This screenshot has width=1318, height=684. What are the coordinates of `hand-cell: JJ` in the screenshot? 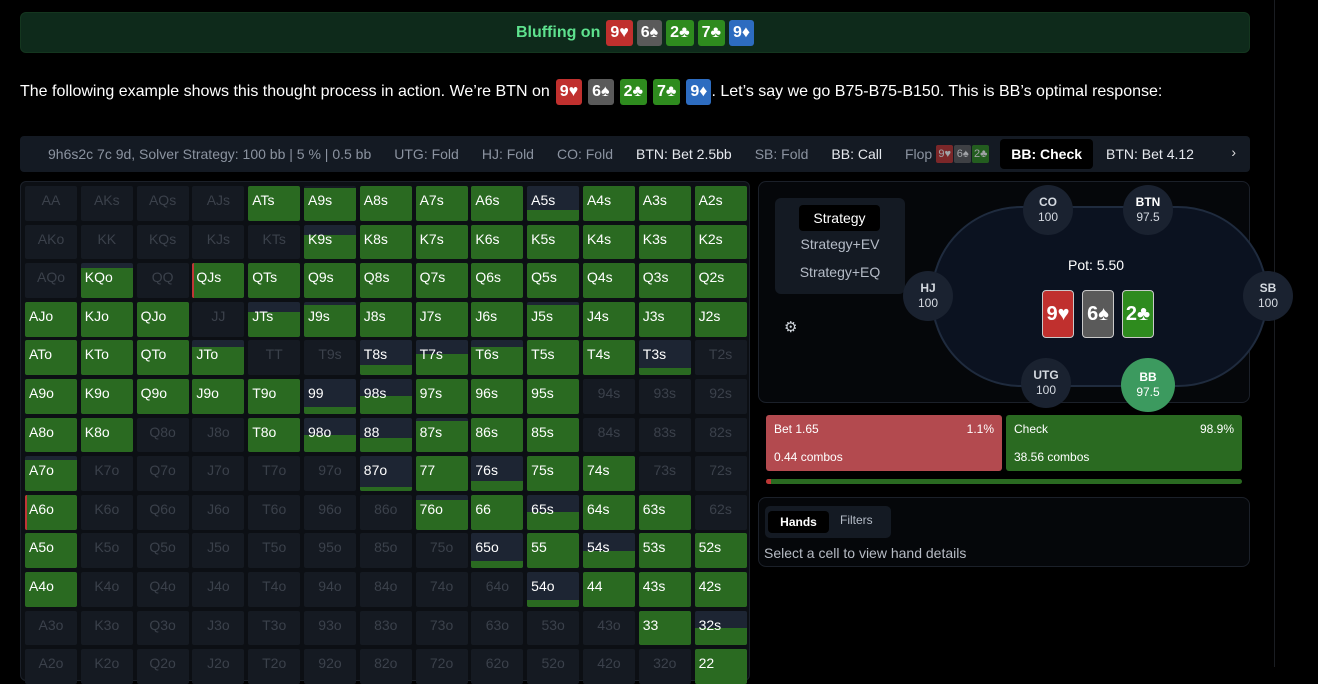 It's located at (218, 319).